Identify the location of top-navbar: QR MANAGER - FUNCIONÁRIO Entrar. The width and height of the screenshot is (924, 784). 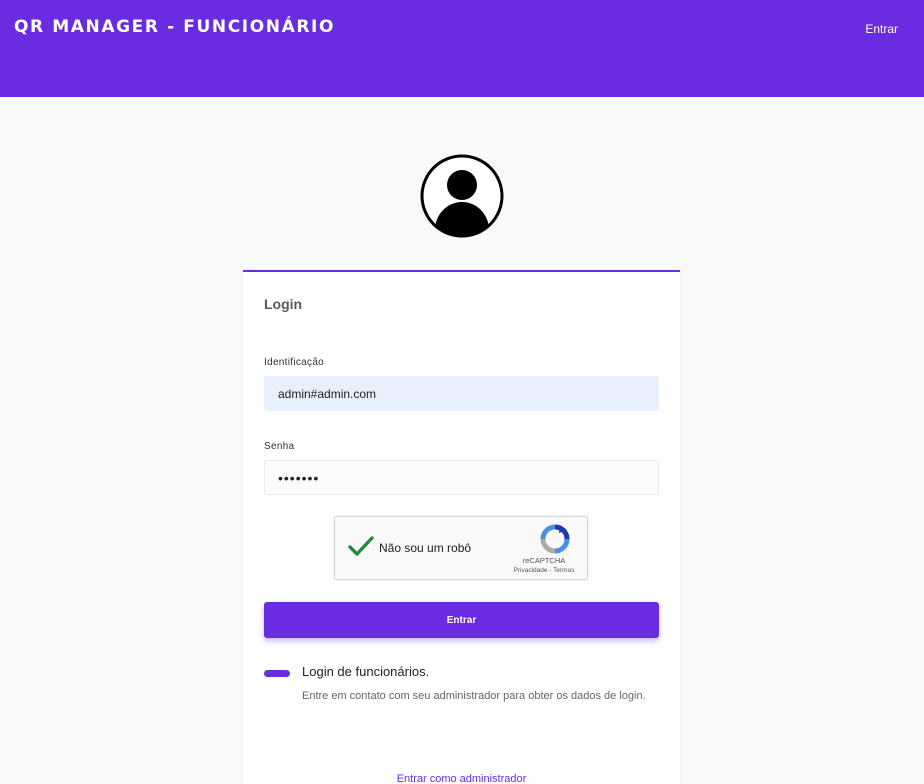
(462, 48).